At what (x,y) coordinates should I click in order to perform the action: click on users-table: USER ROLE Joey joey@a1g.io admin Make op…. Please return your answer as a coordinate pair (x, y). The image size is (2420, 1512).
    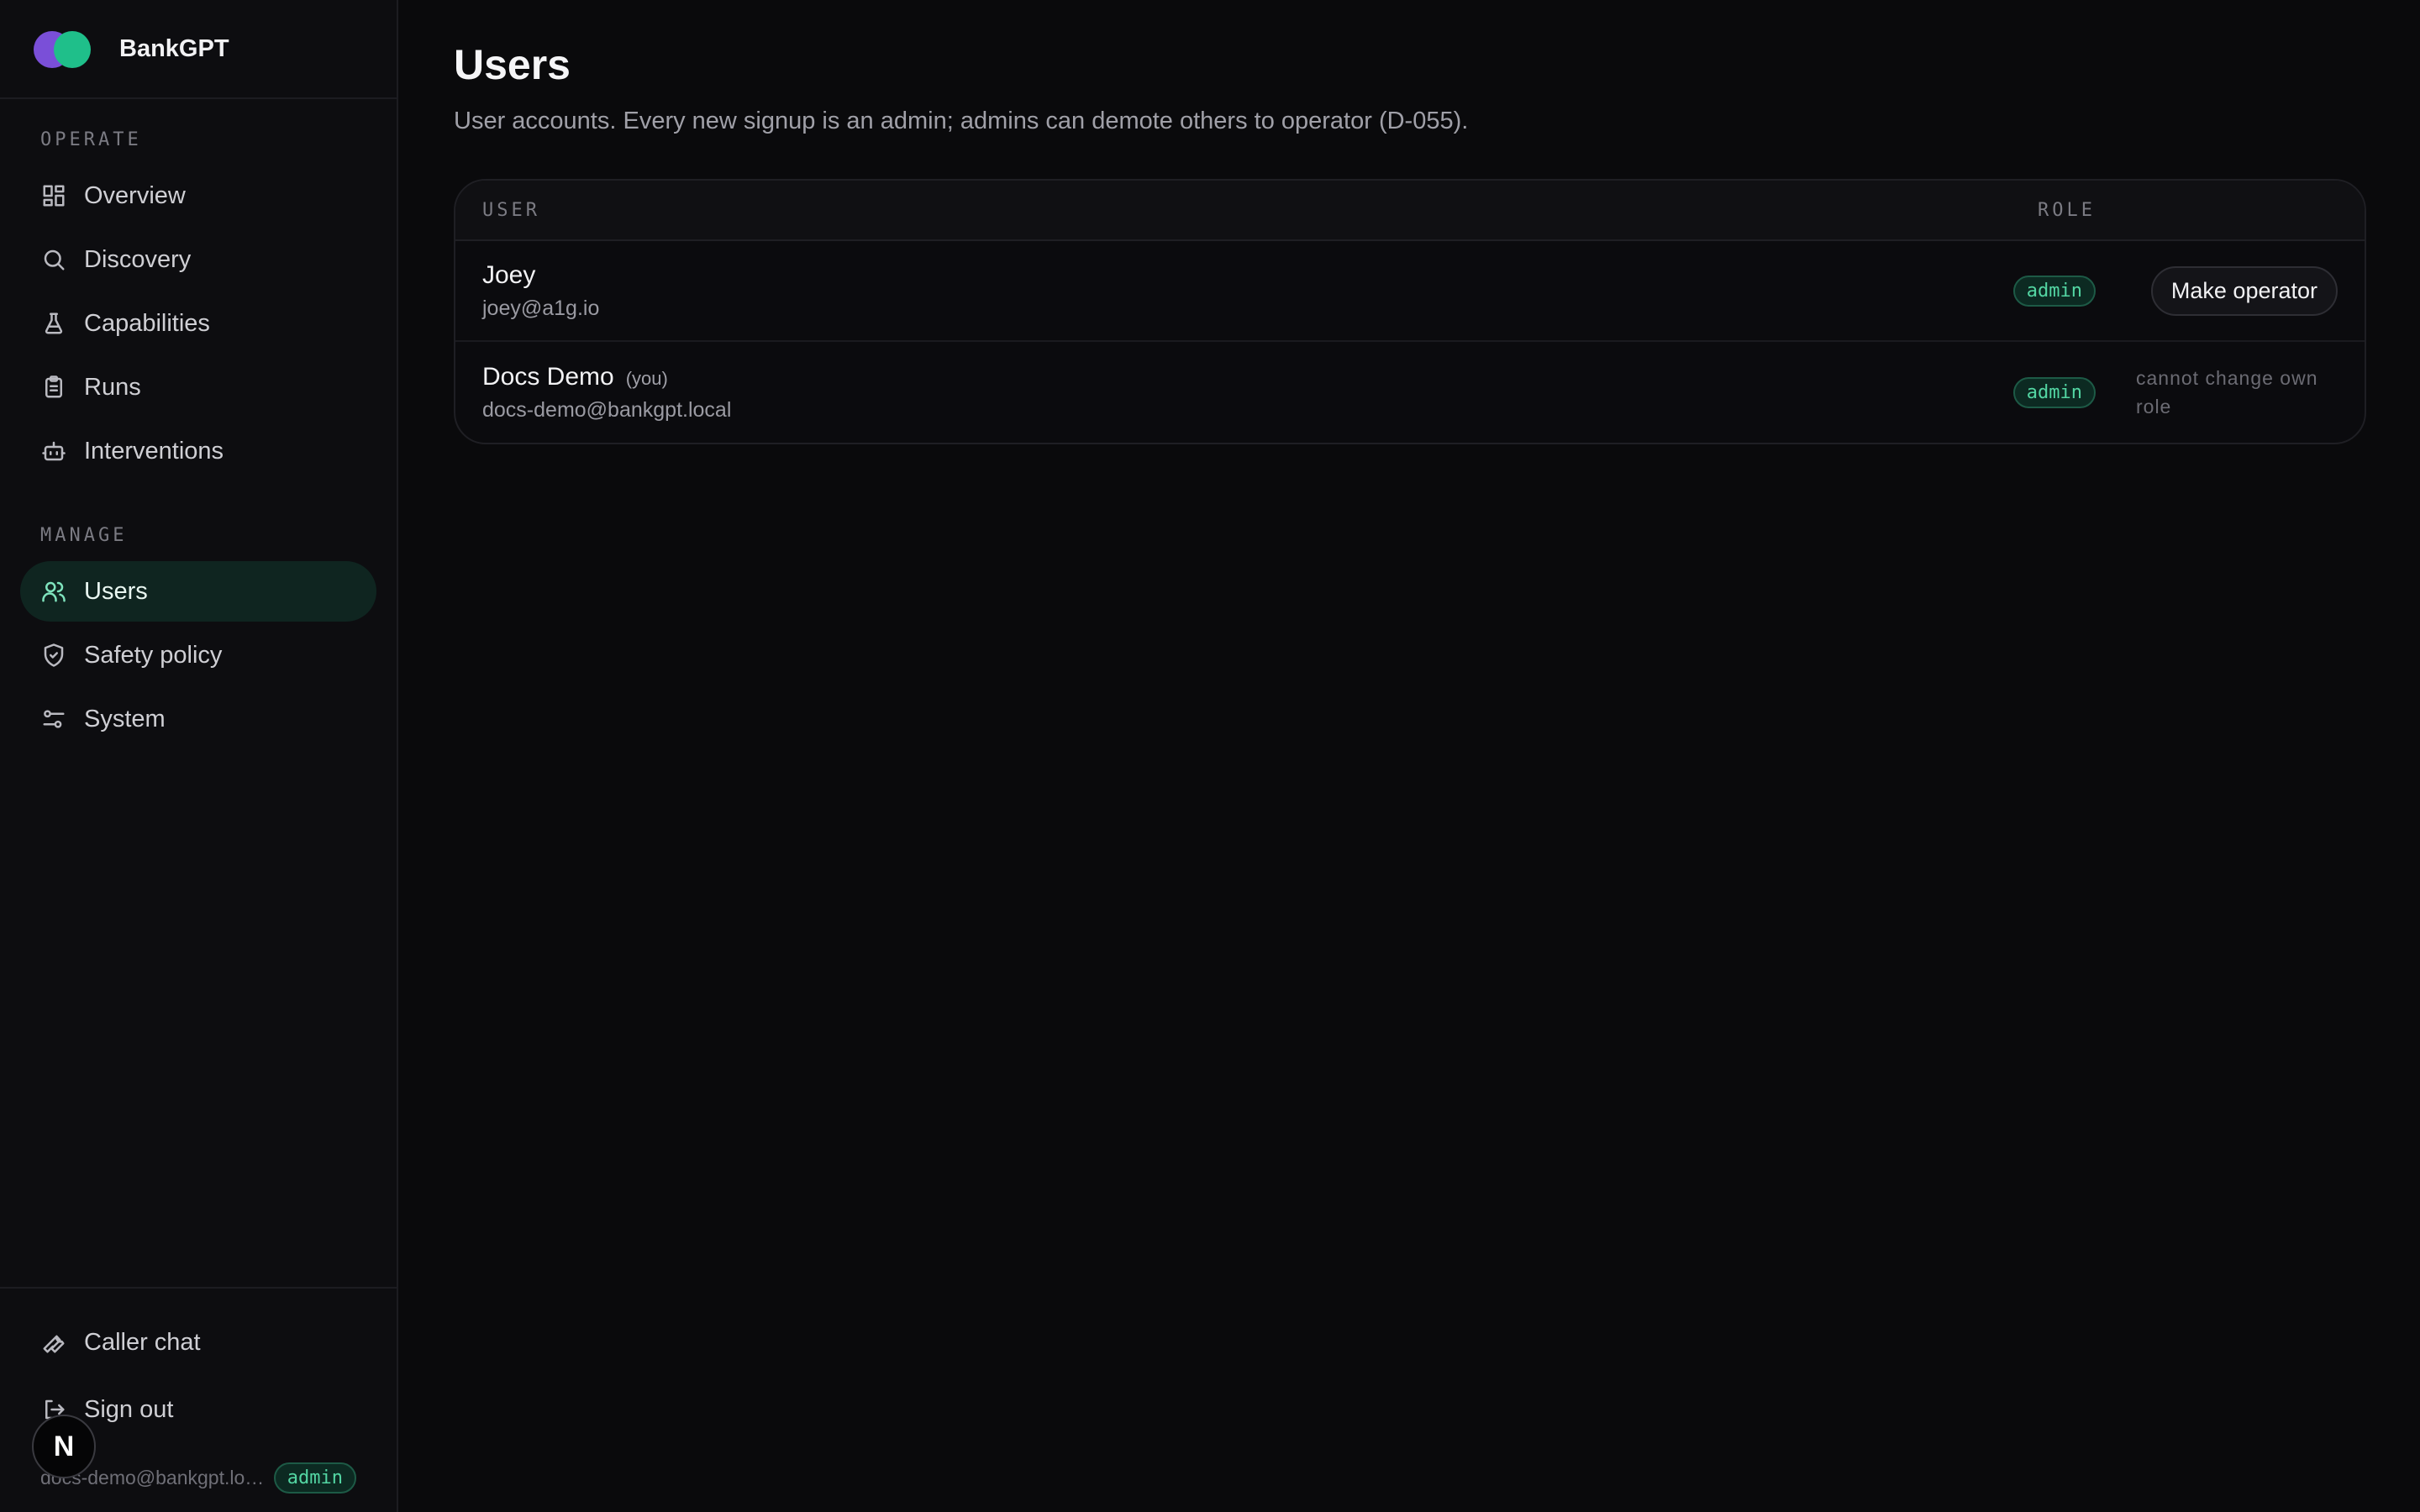
    Looking at the image, I should click on (1410, 311).